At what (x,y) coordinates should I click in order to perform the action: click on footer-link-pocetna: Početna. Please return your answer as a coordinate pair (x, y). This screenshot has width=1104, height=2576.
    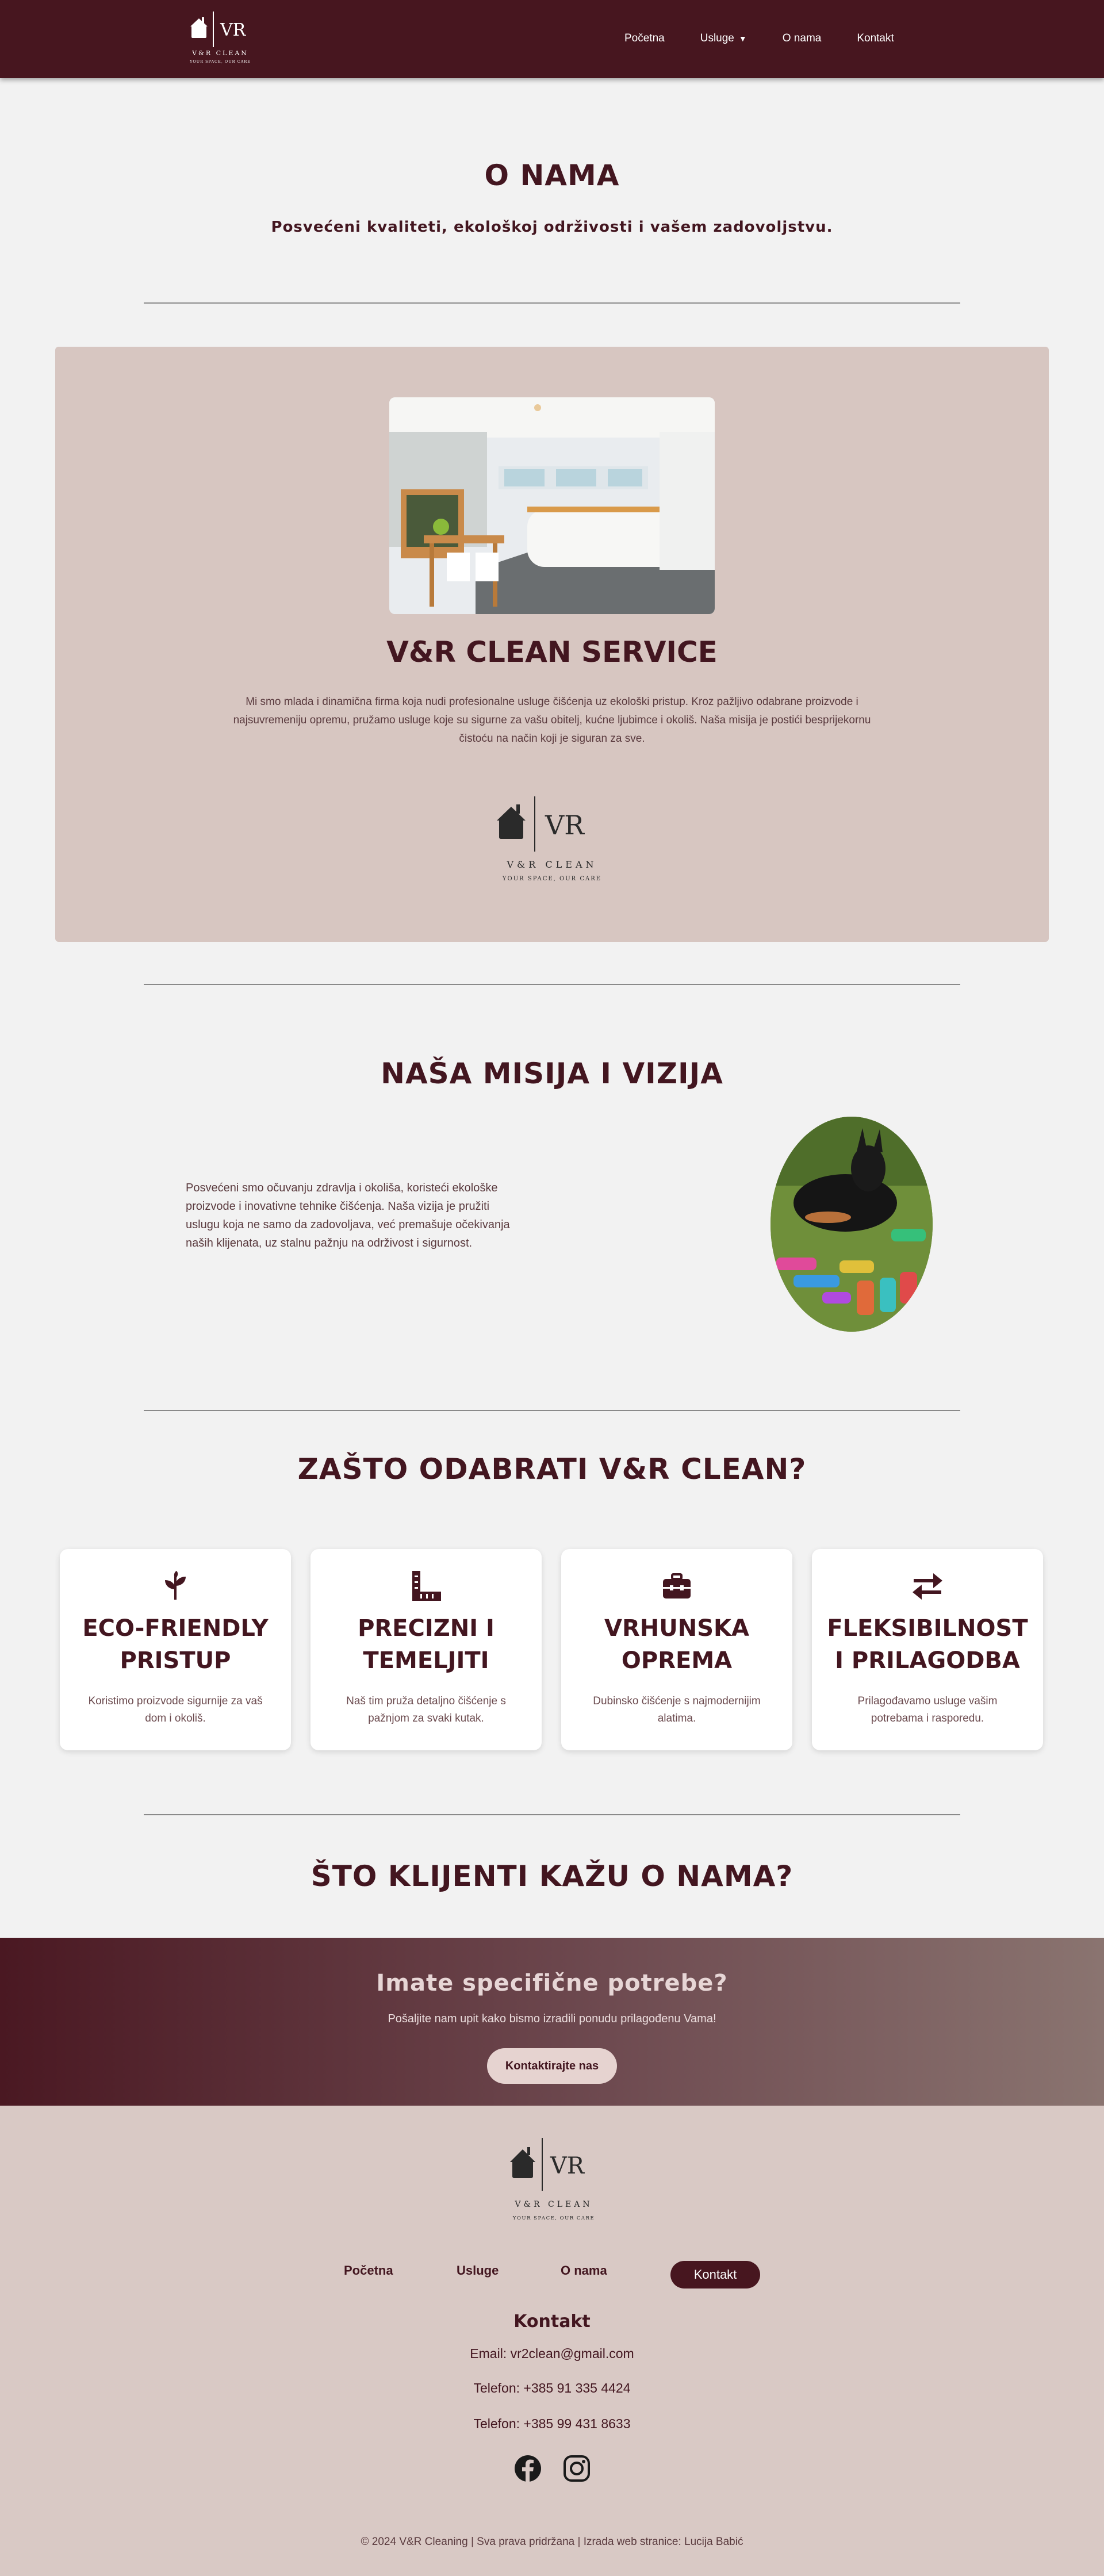
    Looking at the image, I should click on (368, 2270).